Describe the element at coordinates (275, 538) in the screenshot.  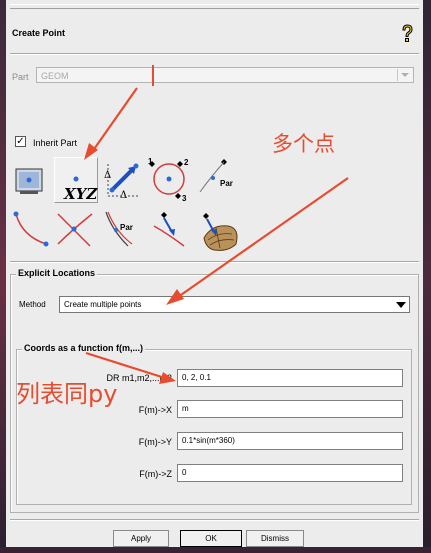
I see `dismiss-button: Dismiss` at that location.